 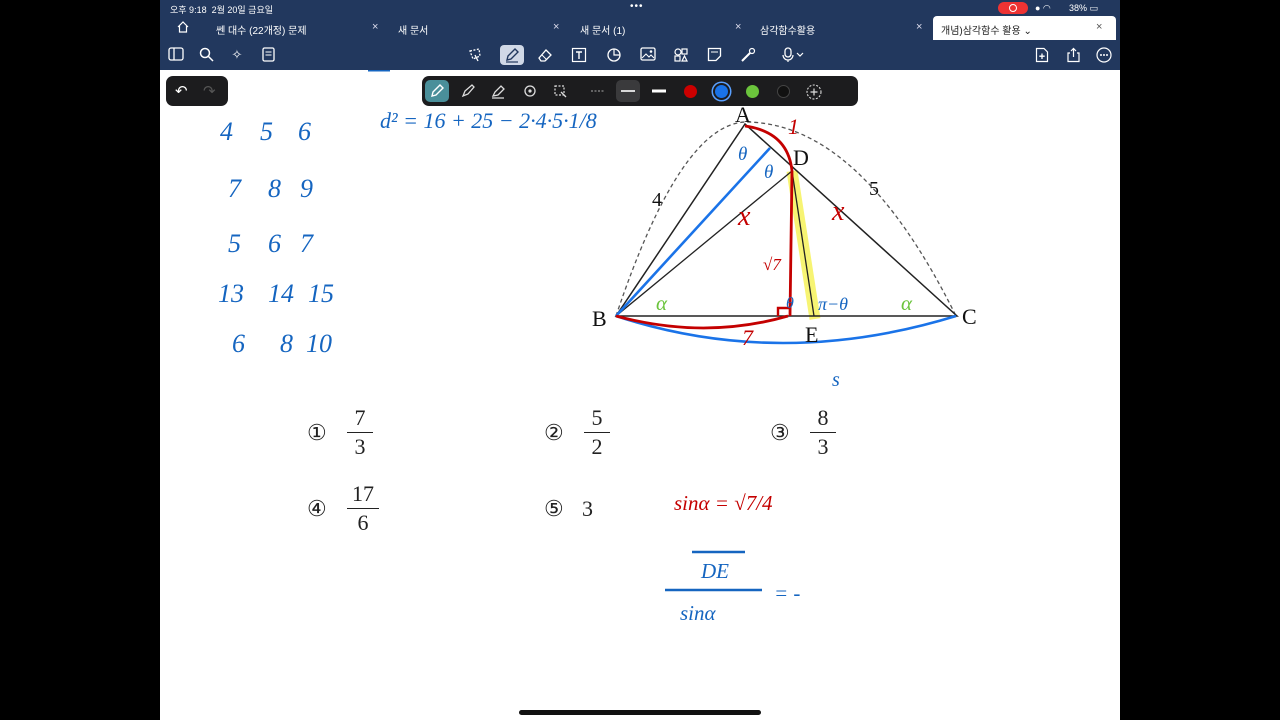 What do you see at coordinates (554, 432) in the screenshot?
I see `choice-mark: ②` at bounding box center [554, 432].